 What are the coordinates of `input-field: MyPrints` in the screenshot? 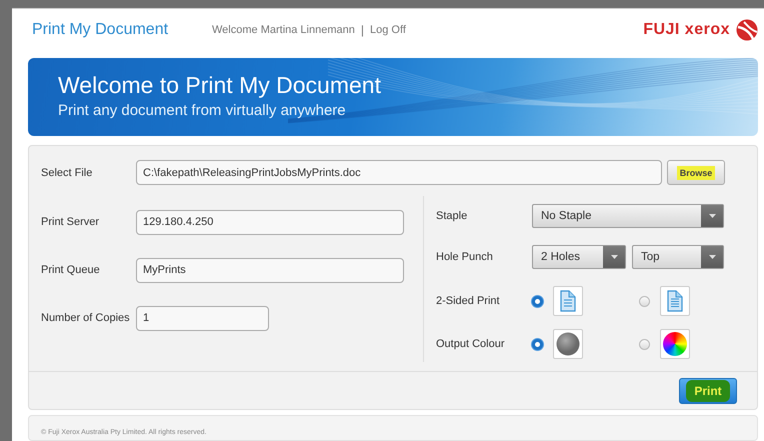 It's located at (270, 270).